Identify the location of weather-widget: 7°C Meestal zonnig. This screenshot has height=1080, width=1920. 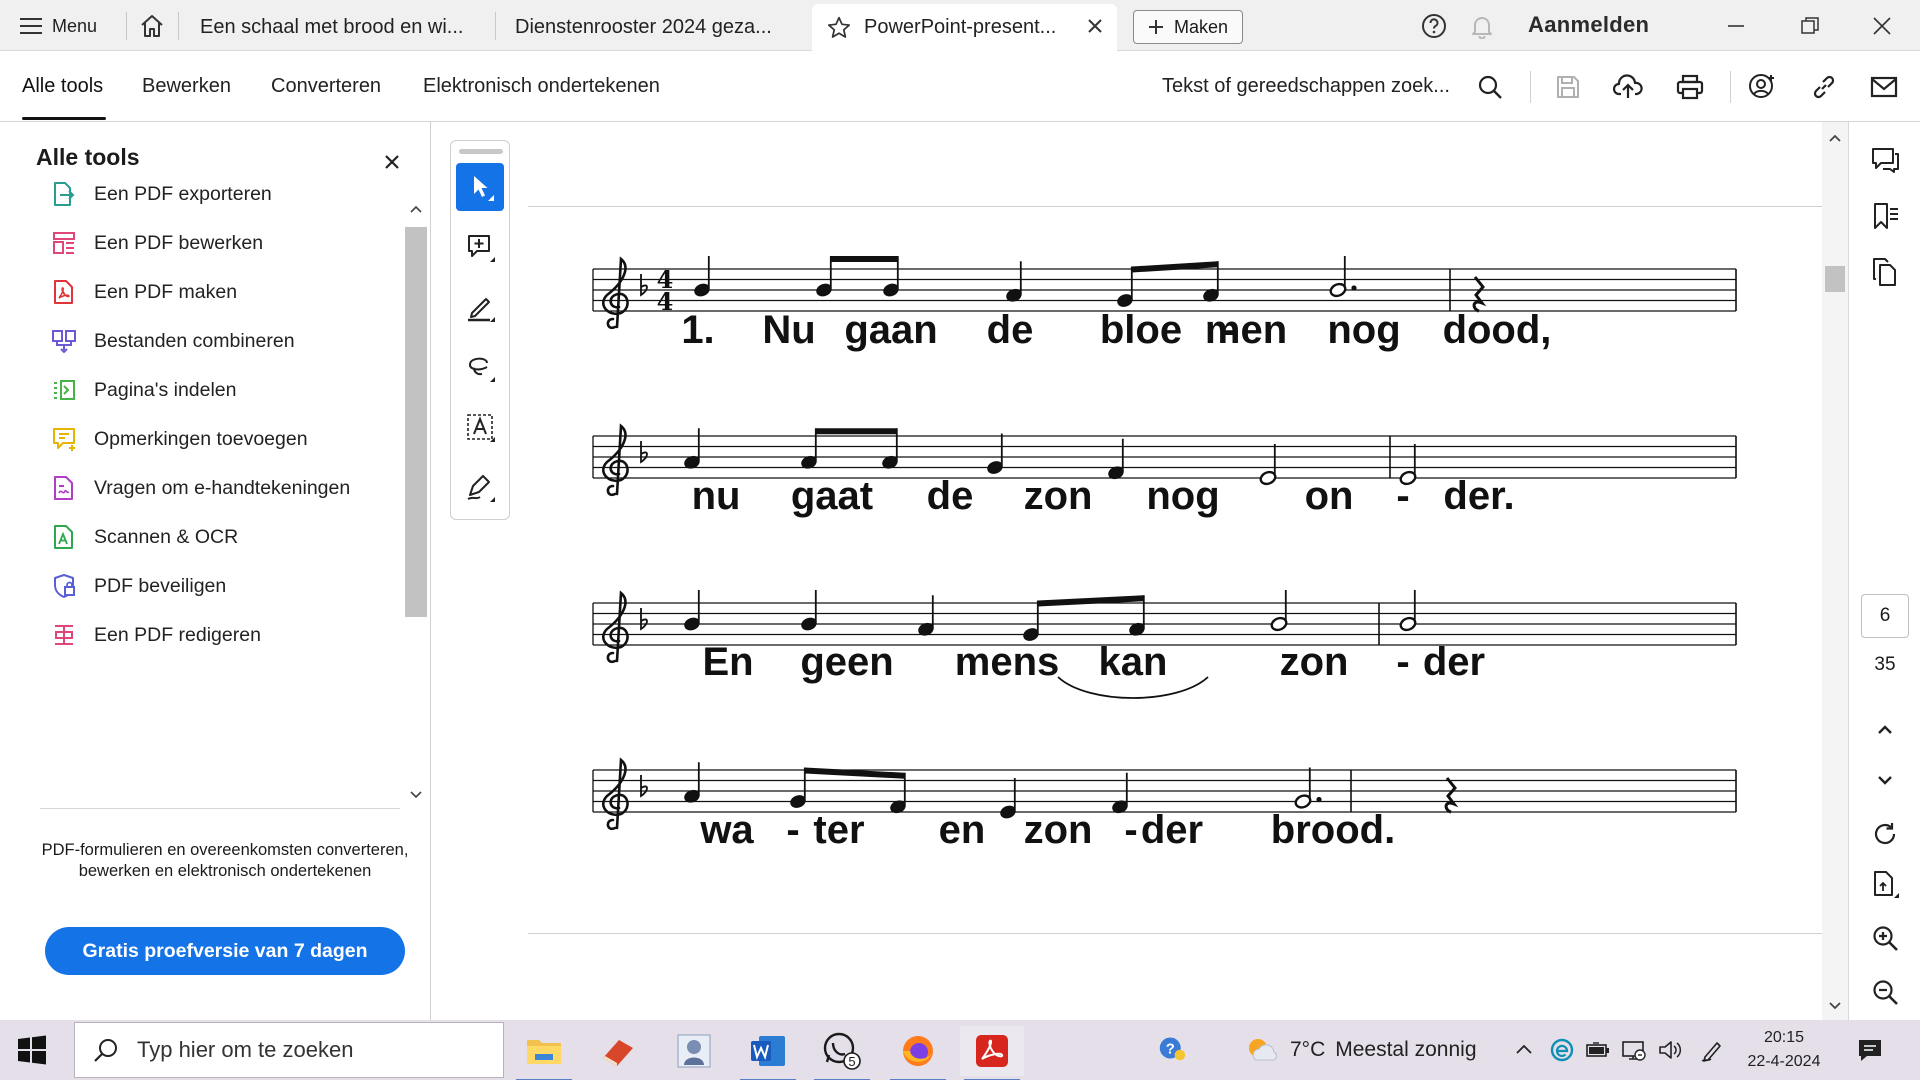
(1360, 1050).